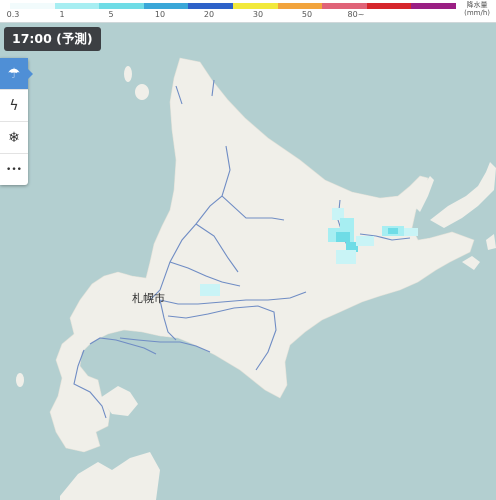 This screenshot has height=500, width=496. I want to click on city-label-sapporo: 札幌市, so click(148, 298).